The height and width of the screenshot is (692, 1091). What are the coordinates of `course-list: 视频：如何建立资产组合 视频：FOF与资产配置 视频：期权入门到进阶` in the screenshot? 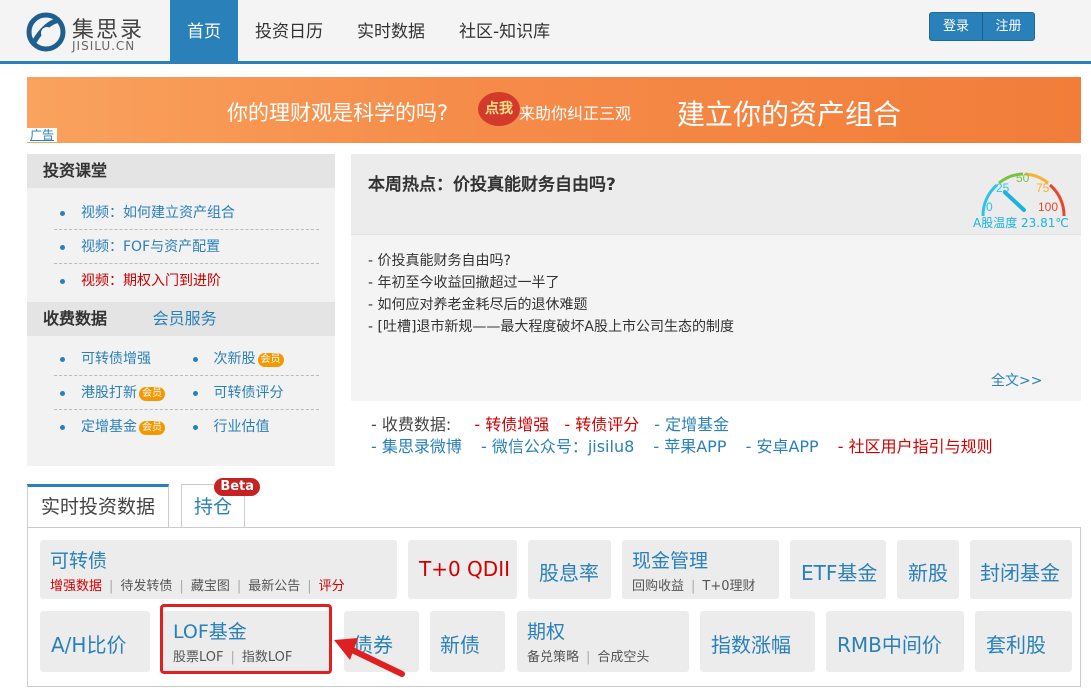 It's located at (181, 245).